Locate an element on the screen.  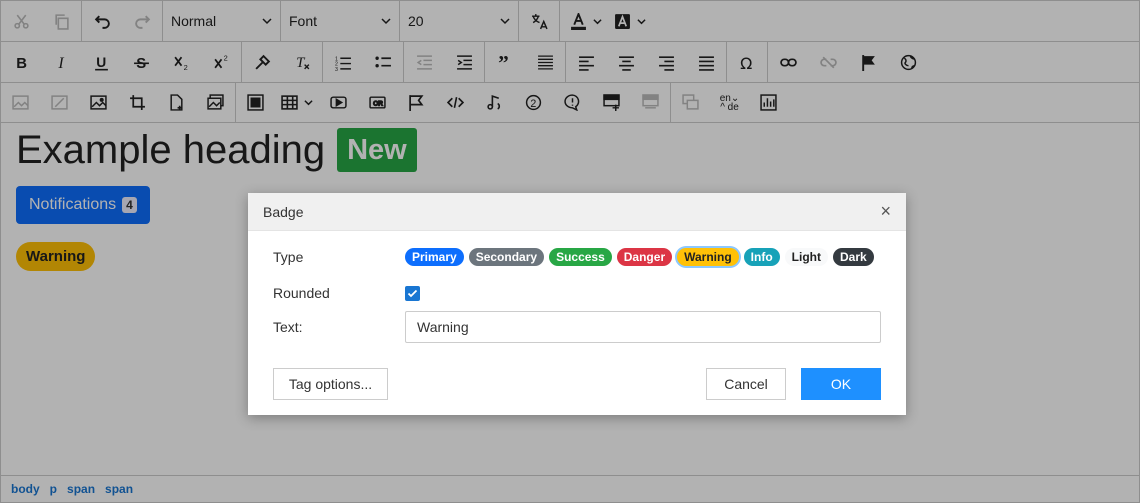
text-label: Text: is located at coordinates (288, 327).